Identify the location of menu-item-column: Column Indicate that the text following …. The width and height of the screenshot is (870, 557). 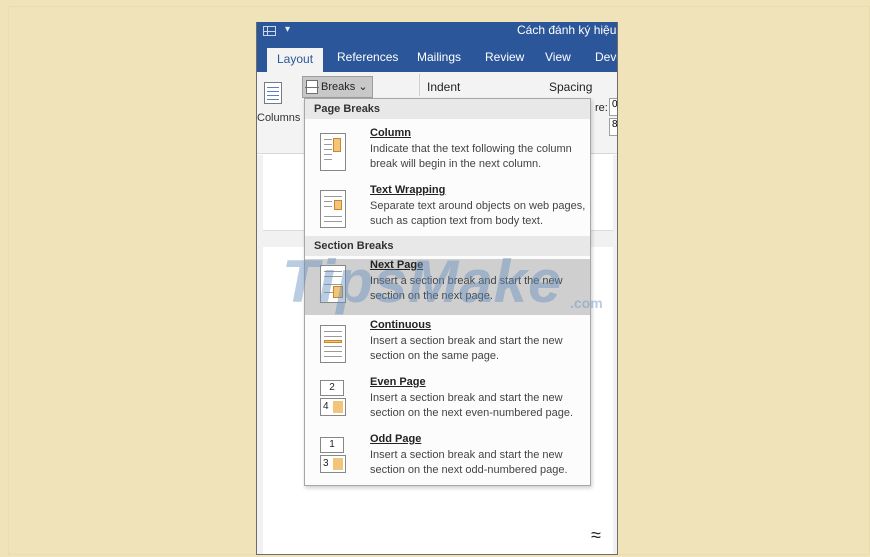
(447, 155).